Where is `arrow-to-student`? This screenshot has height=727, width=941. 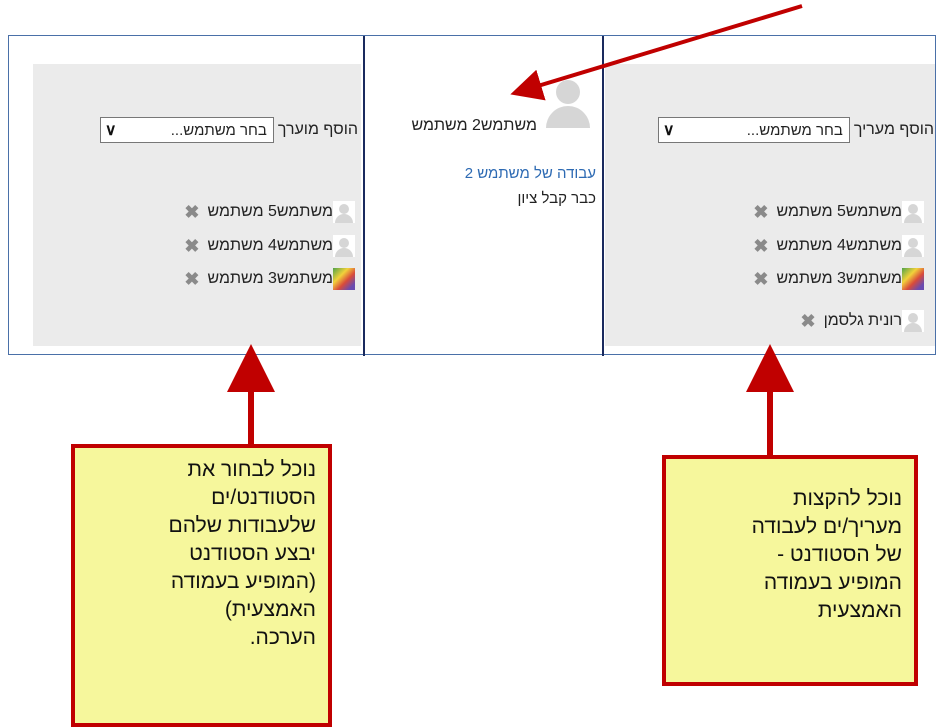
arrow-to-student is located at coordinates (656, 52).